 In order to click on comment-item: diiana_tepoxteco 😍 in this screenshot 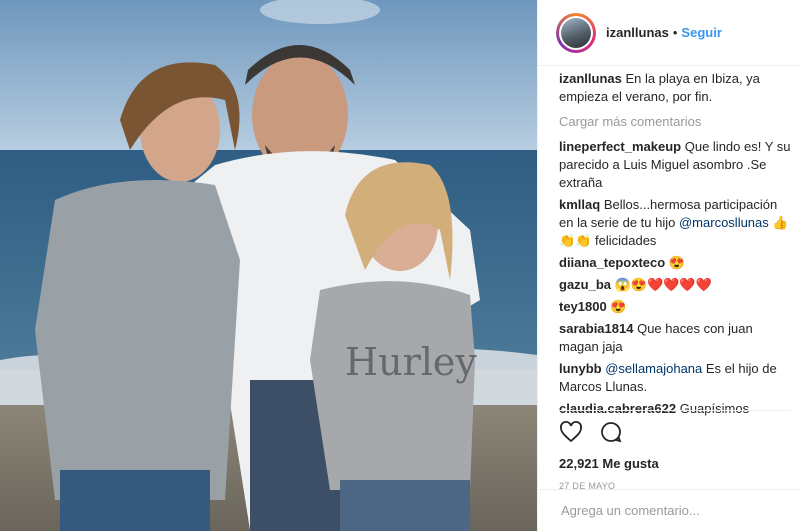, I will do `click(675, 263)`.